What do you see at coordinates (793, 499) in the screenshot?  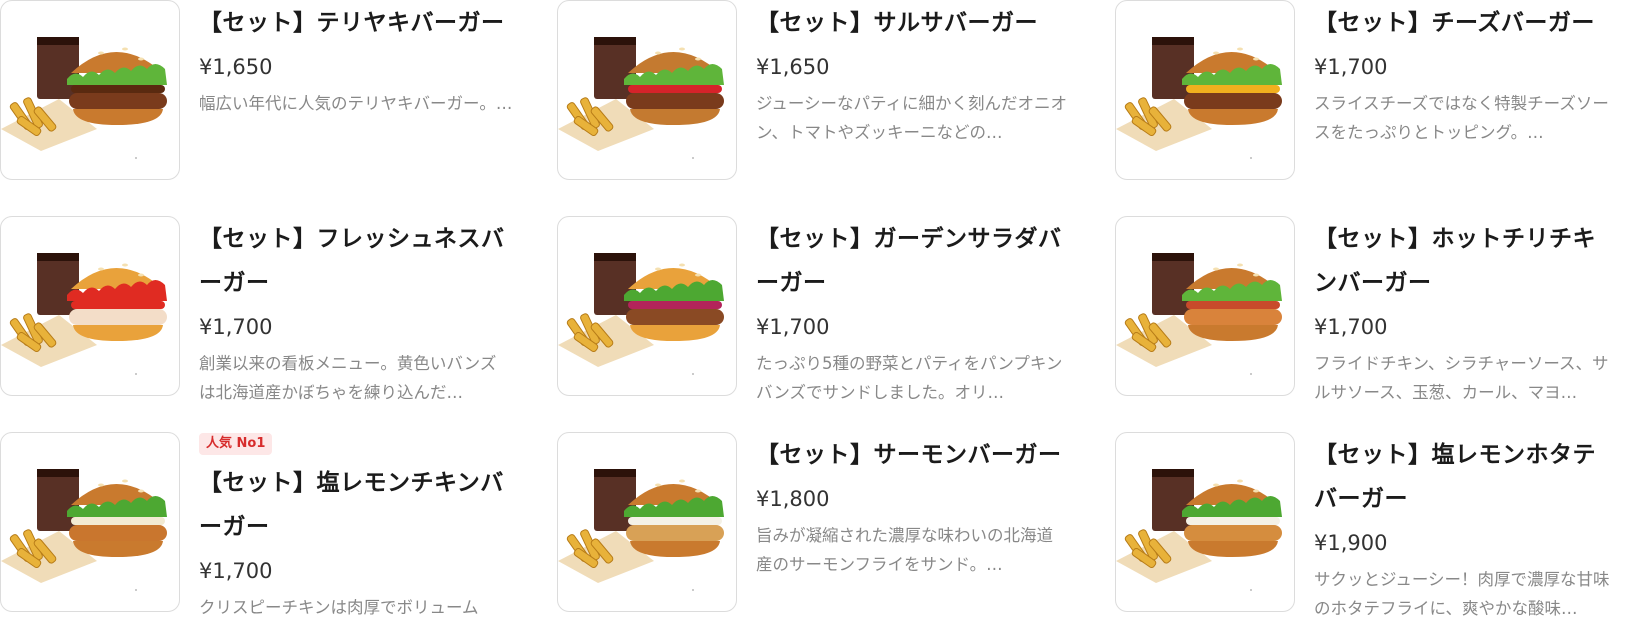 I see `item-price: ¥1,800` at bounding box center [793, 499].